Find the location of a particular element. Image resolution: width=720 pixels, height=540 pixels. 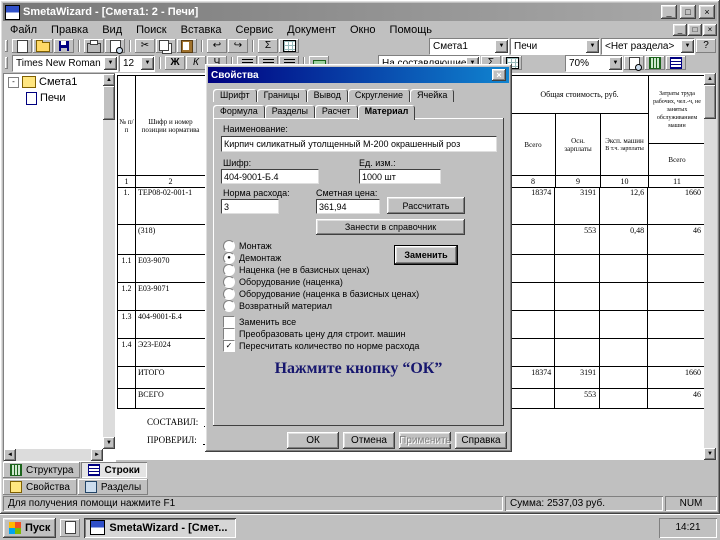

radio-demontazh: ● Демонтаж is located at coordinates (252, 258).